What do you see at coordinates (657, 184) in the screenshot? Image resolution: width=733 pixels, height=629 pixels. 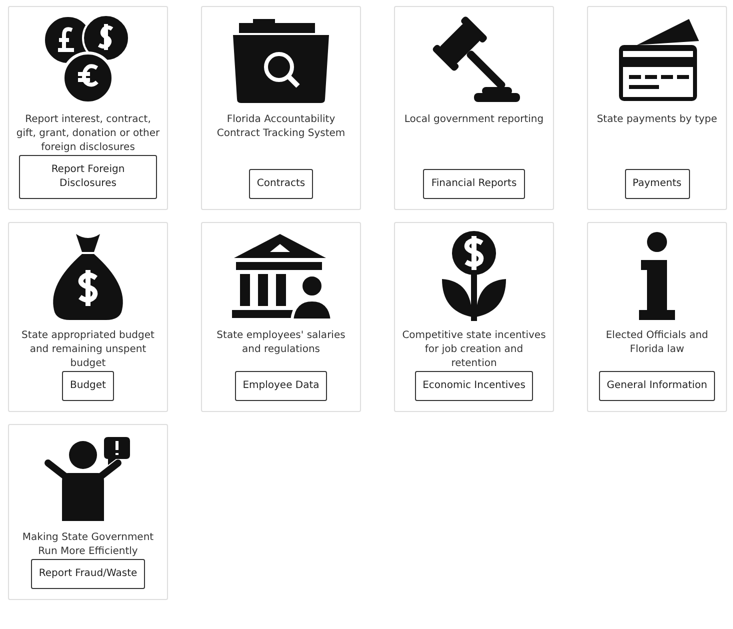 I see `card-button: Payments` at bounding box center [657, 184].